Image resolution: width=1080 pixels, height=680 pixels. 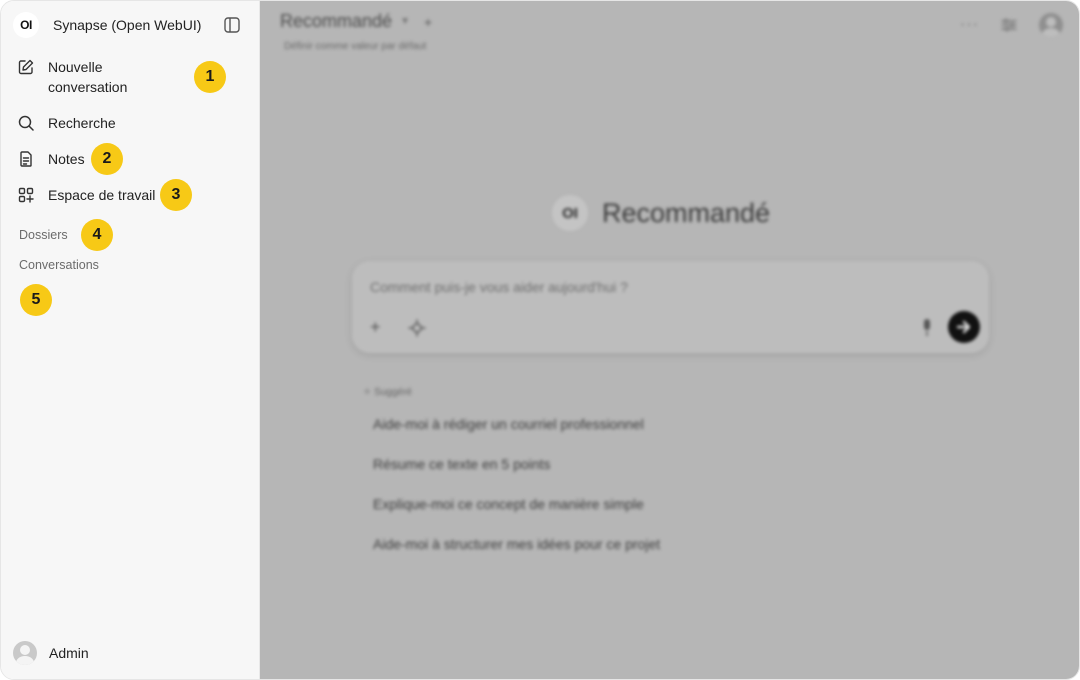 I want to click on workspace-button: Espace de travail, so click(x=86, y=195).